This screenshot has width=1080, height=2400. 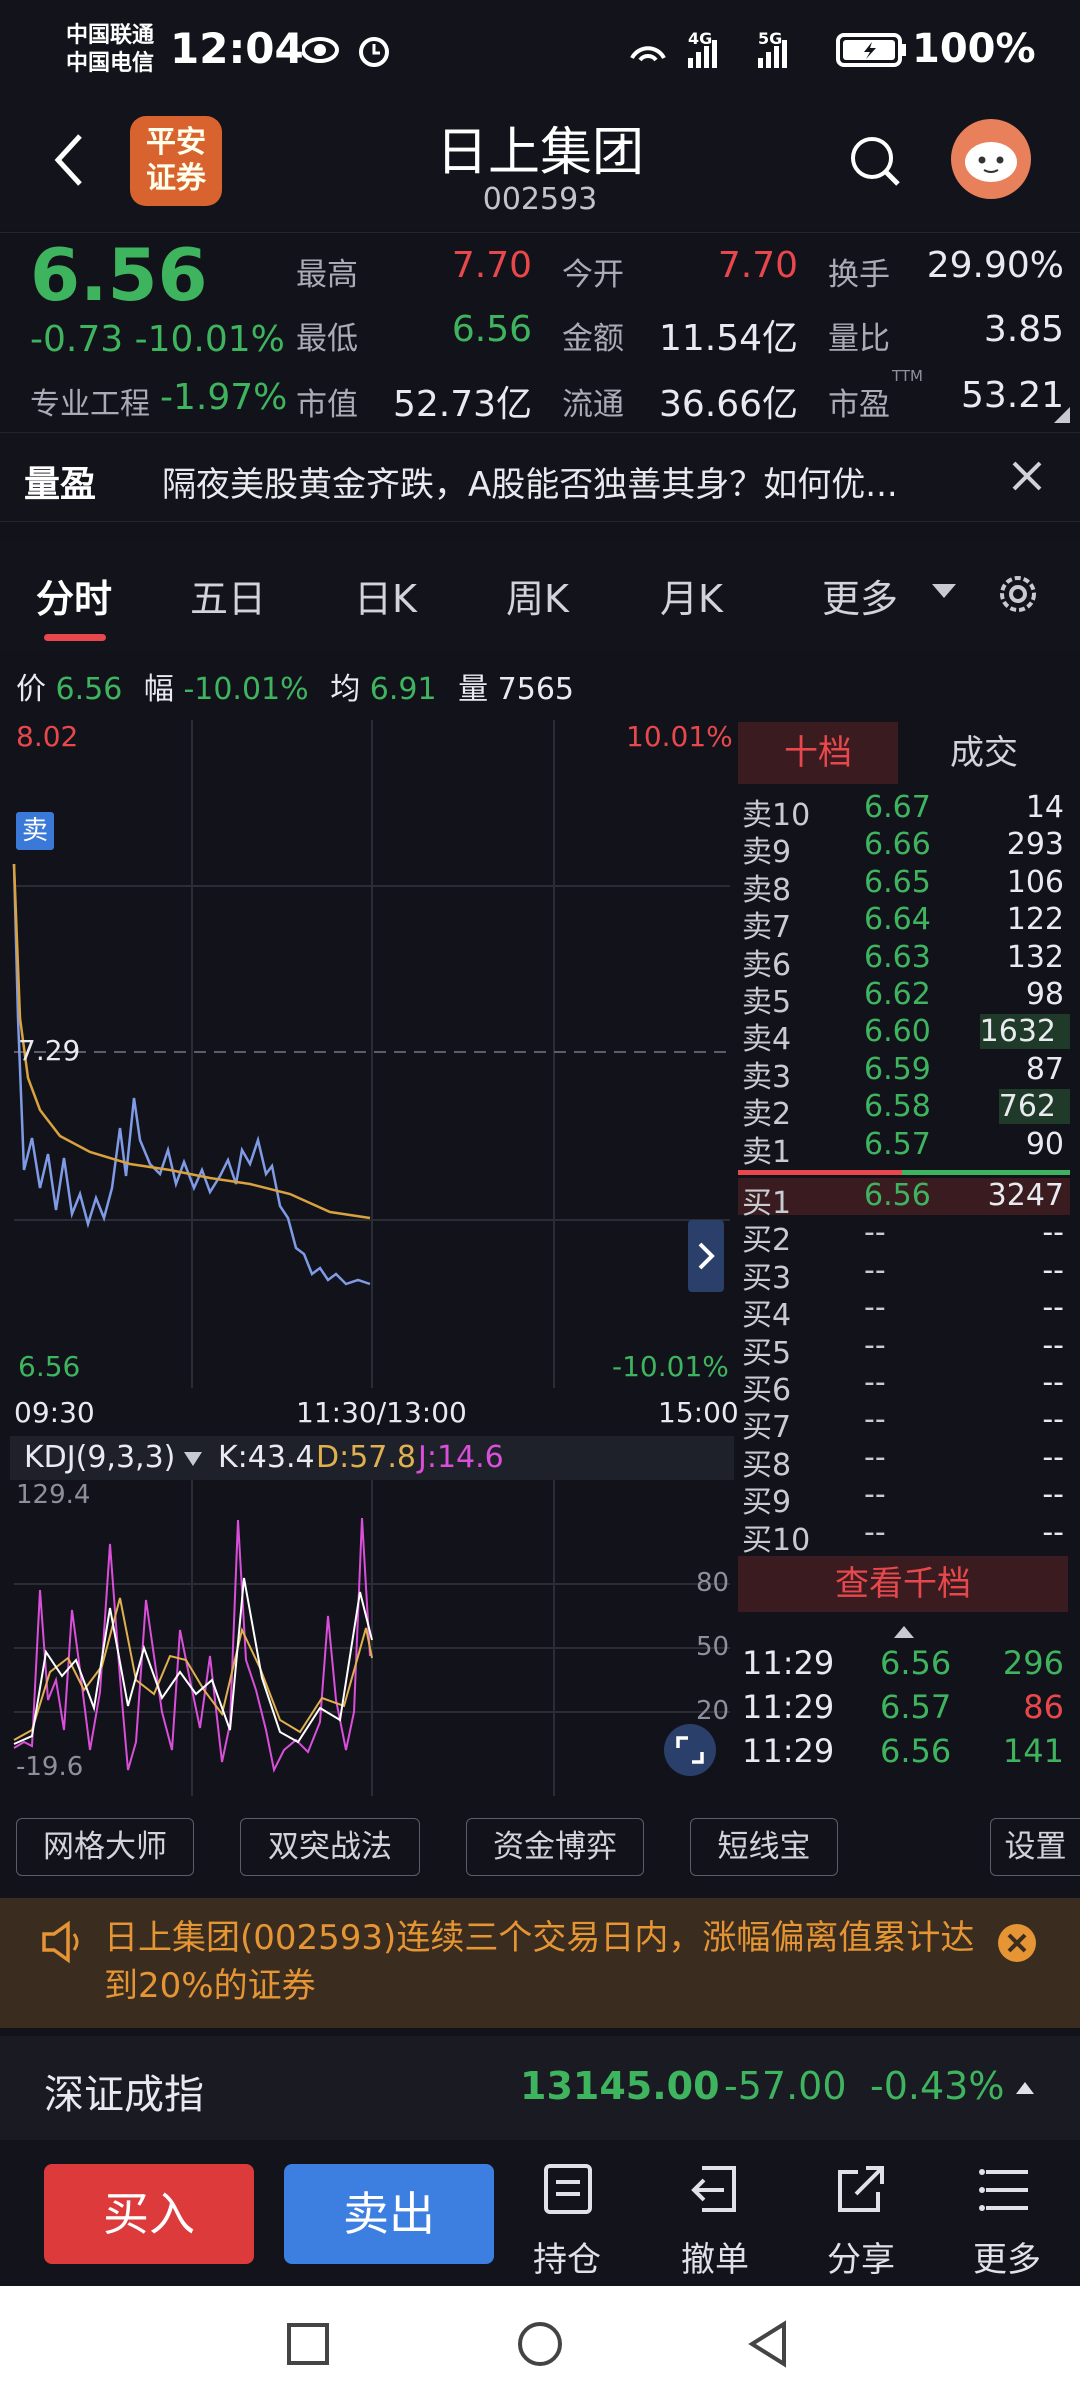 What do you see at coordinates (1027, 476) in the screenshot?
I see `close-icon` at bounding box center [1027, 476].